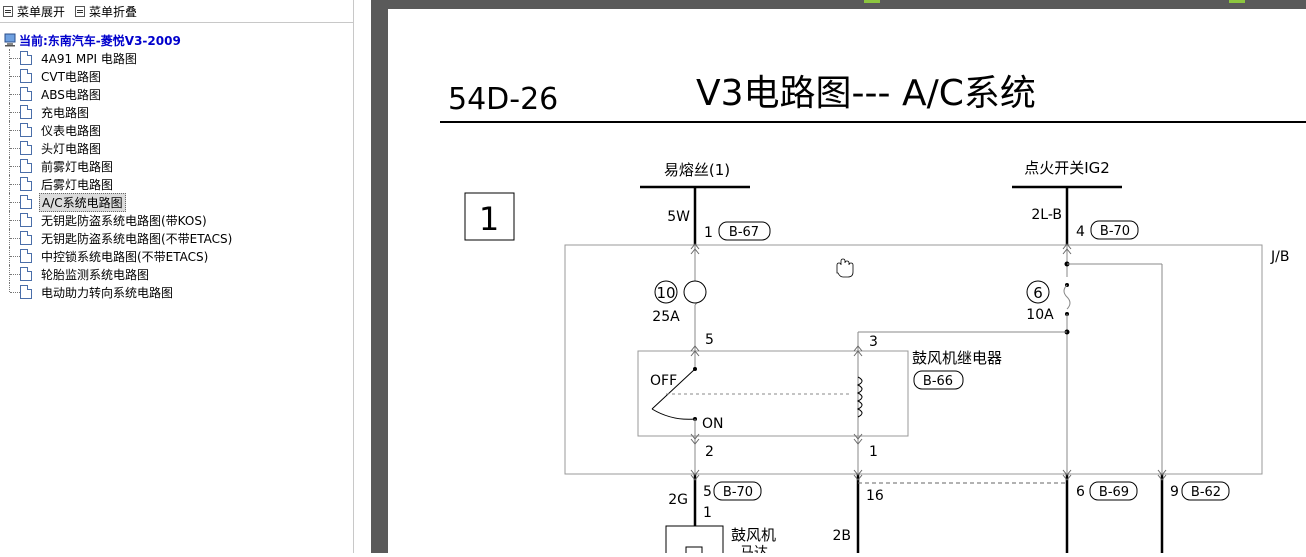  I want to click on pin-16-label: 16, so click(875, 496).